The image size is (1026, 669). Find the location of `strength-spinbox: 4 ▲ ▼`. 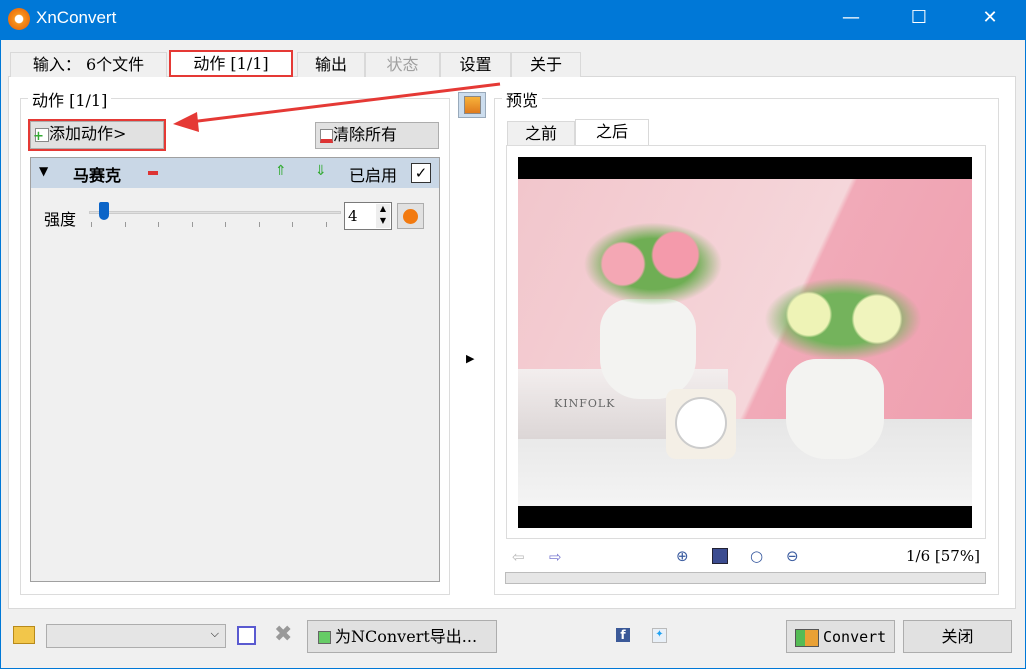

strength-spinbox: 4 ▲ ▼ is located at coordinates (368, 216).